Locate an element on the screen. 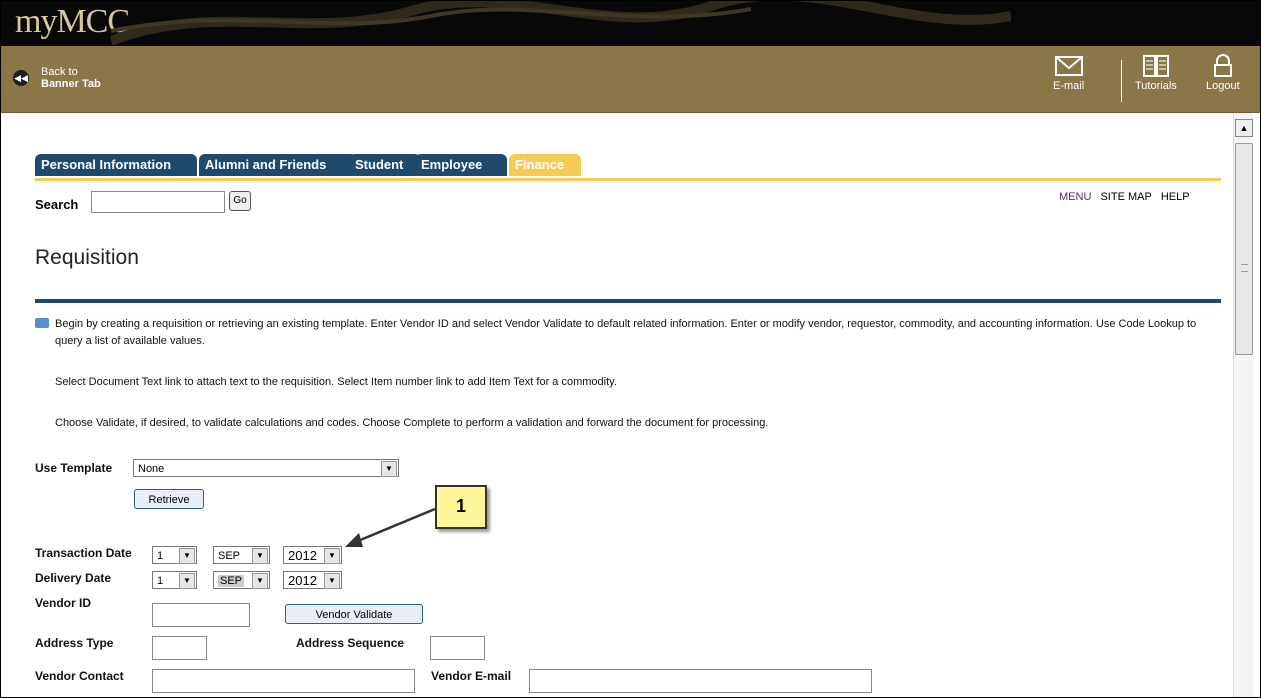 The width and height of the screenshot is (1261, 698). search-label: Search is located at coordinates (57, 204).